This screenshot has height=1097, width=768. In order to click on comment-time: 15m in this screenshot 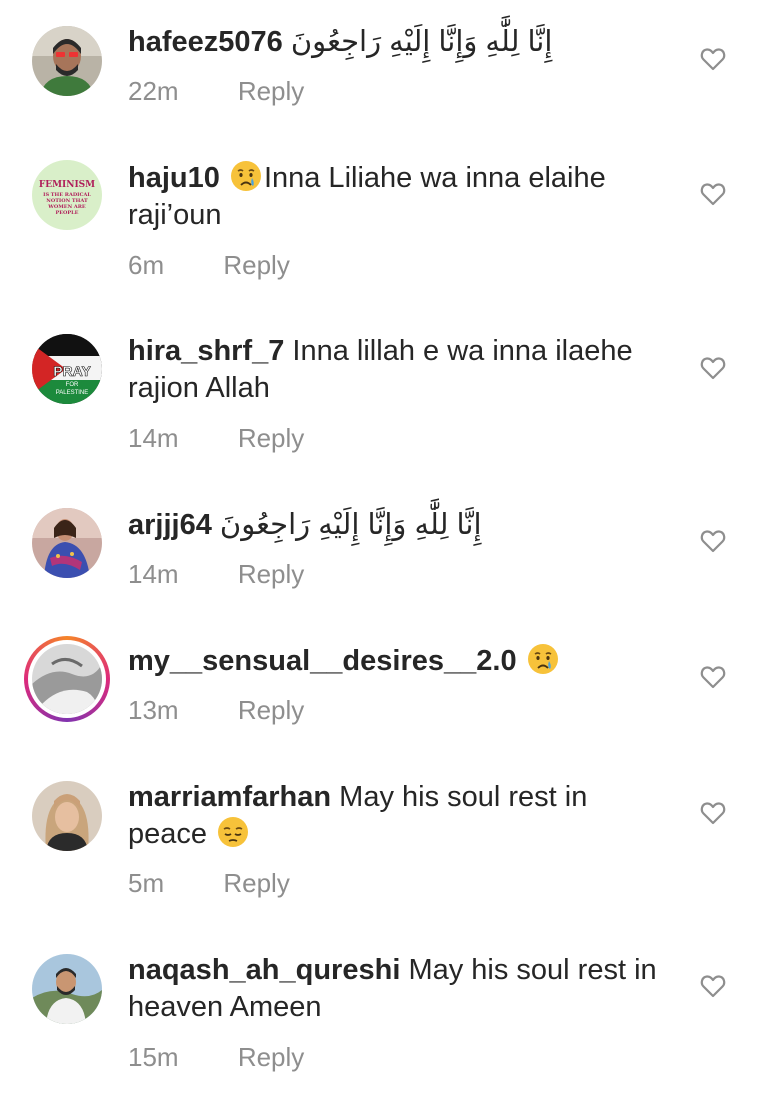, I will do `click(153, 1057)`.